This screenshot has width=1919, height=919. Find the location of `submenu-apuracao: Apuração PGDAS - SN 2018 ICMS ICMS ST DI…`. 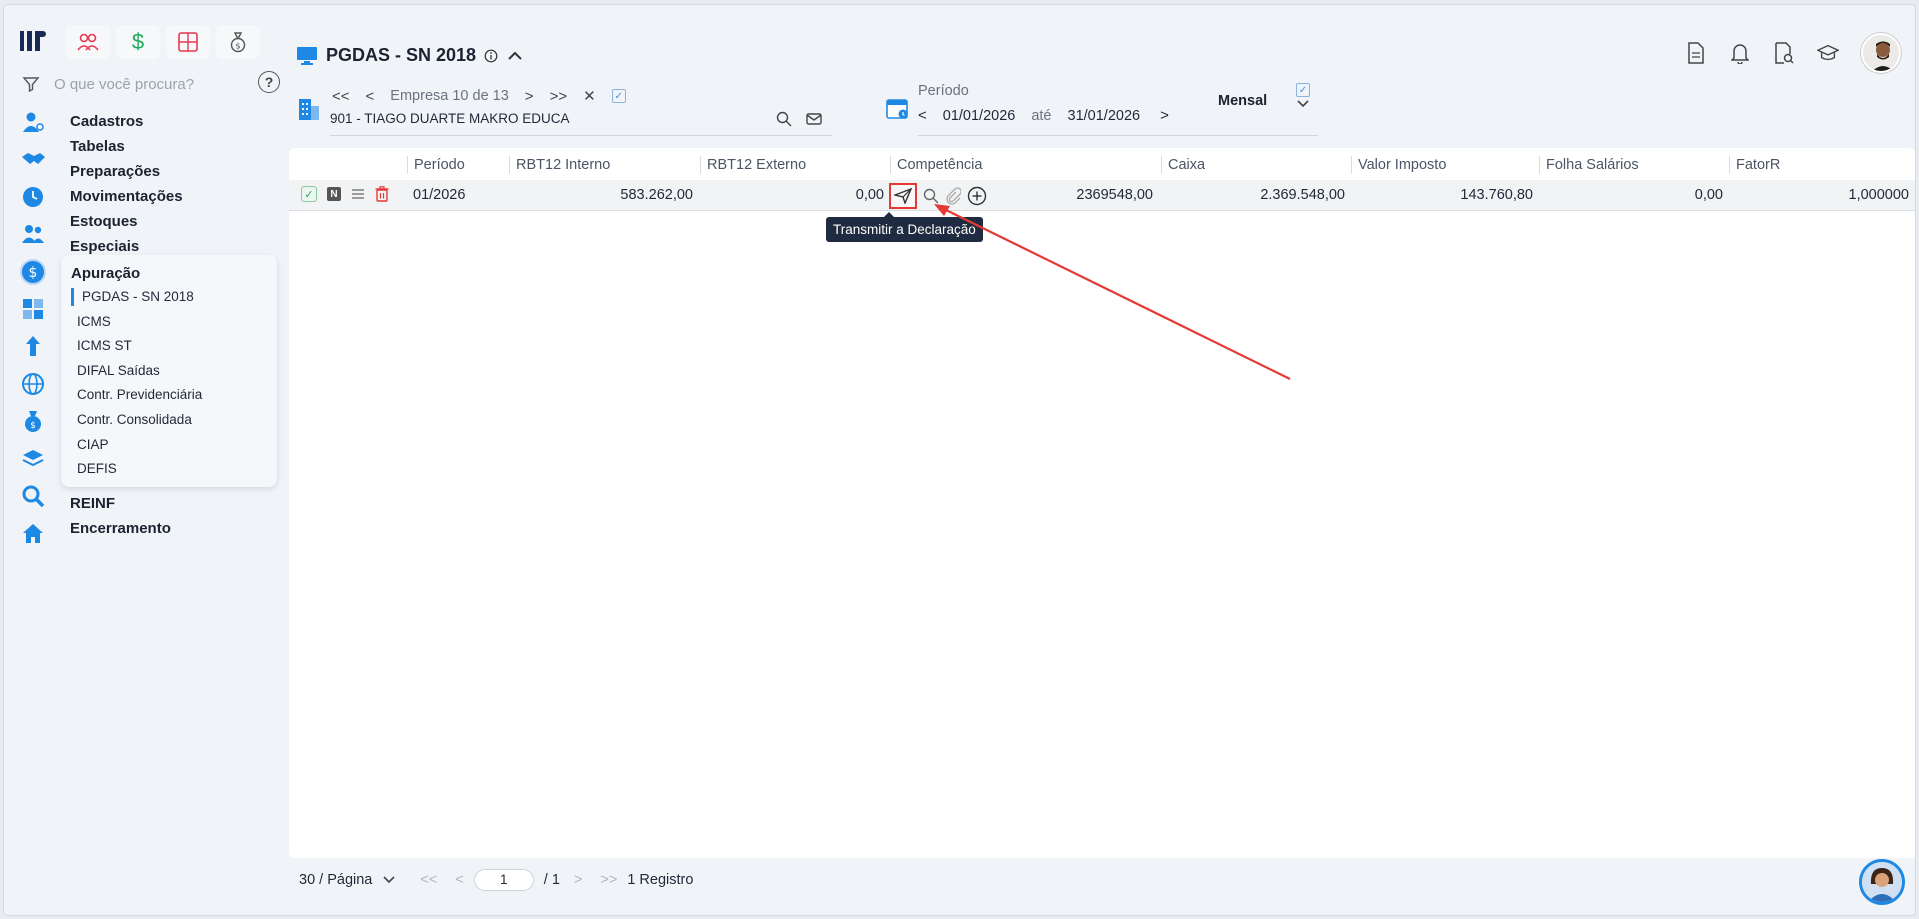

submenu-apuracao: Apuração PGDAS - SN 2018 ICMS ICMS ST DI… is located at coordinates (169, 371).